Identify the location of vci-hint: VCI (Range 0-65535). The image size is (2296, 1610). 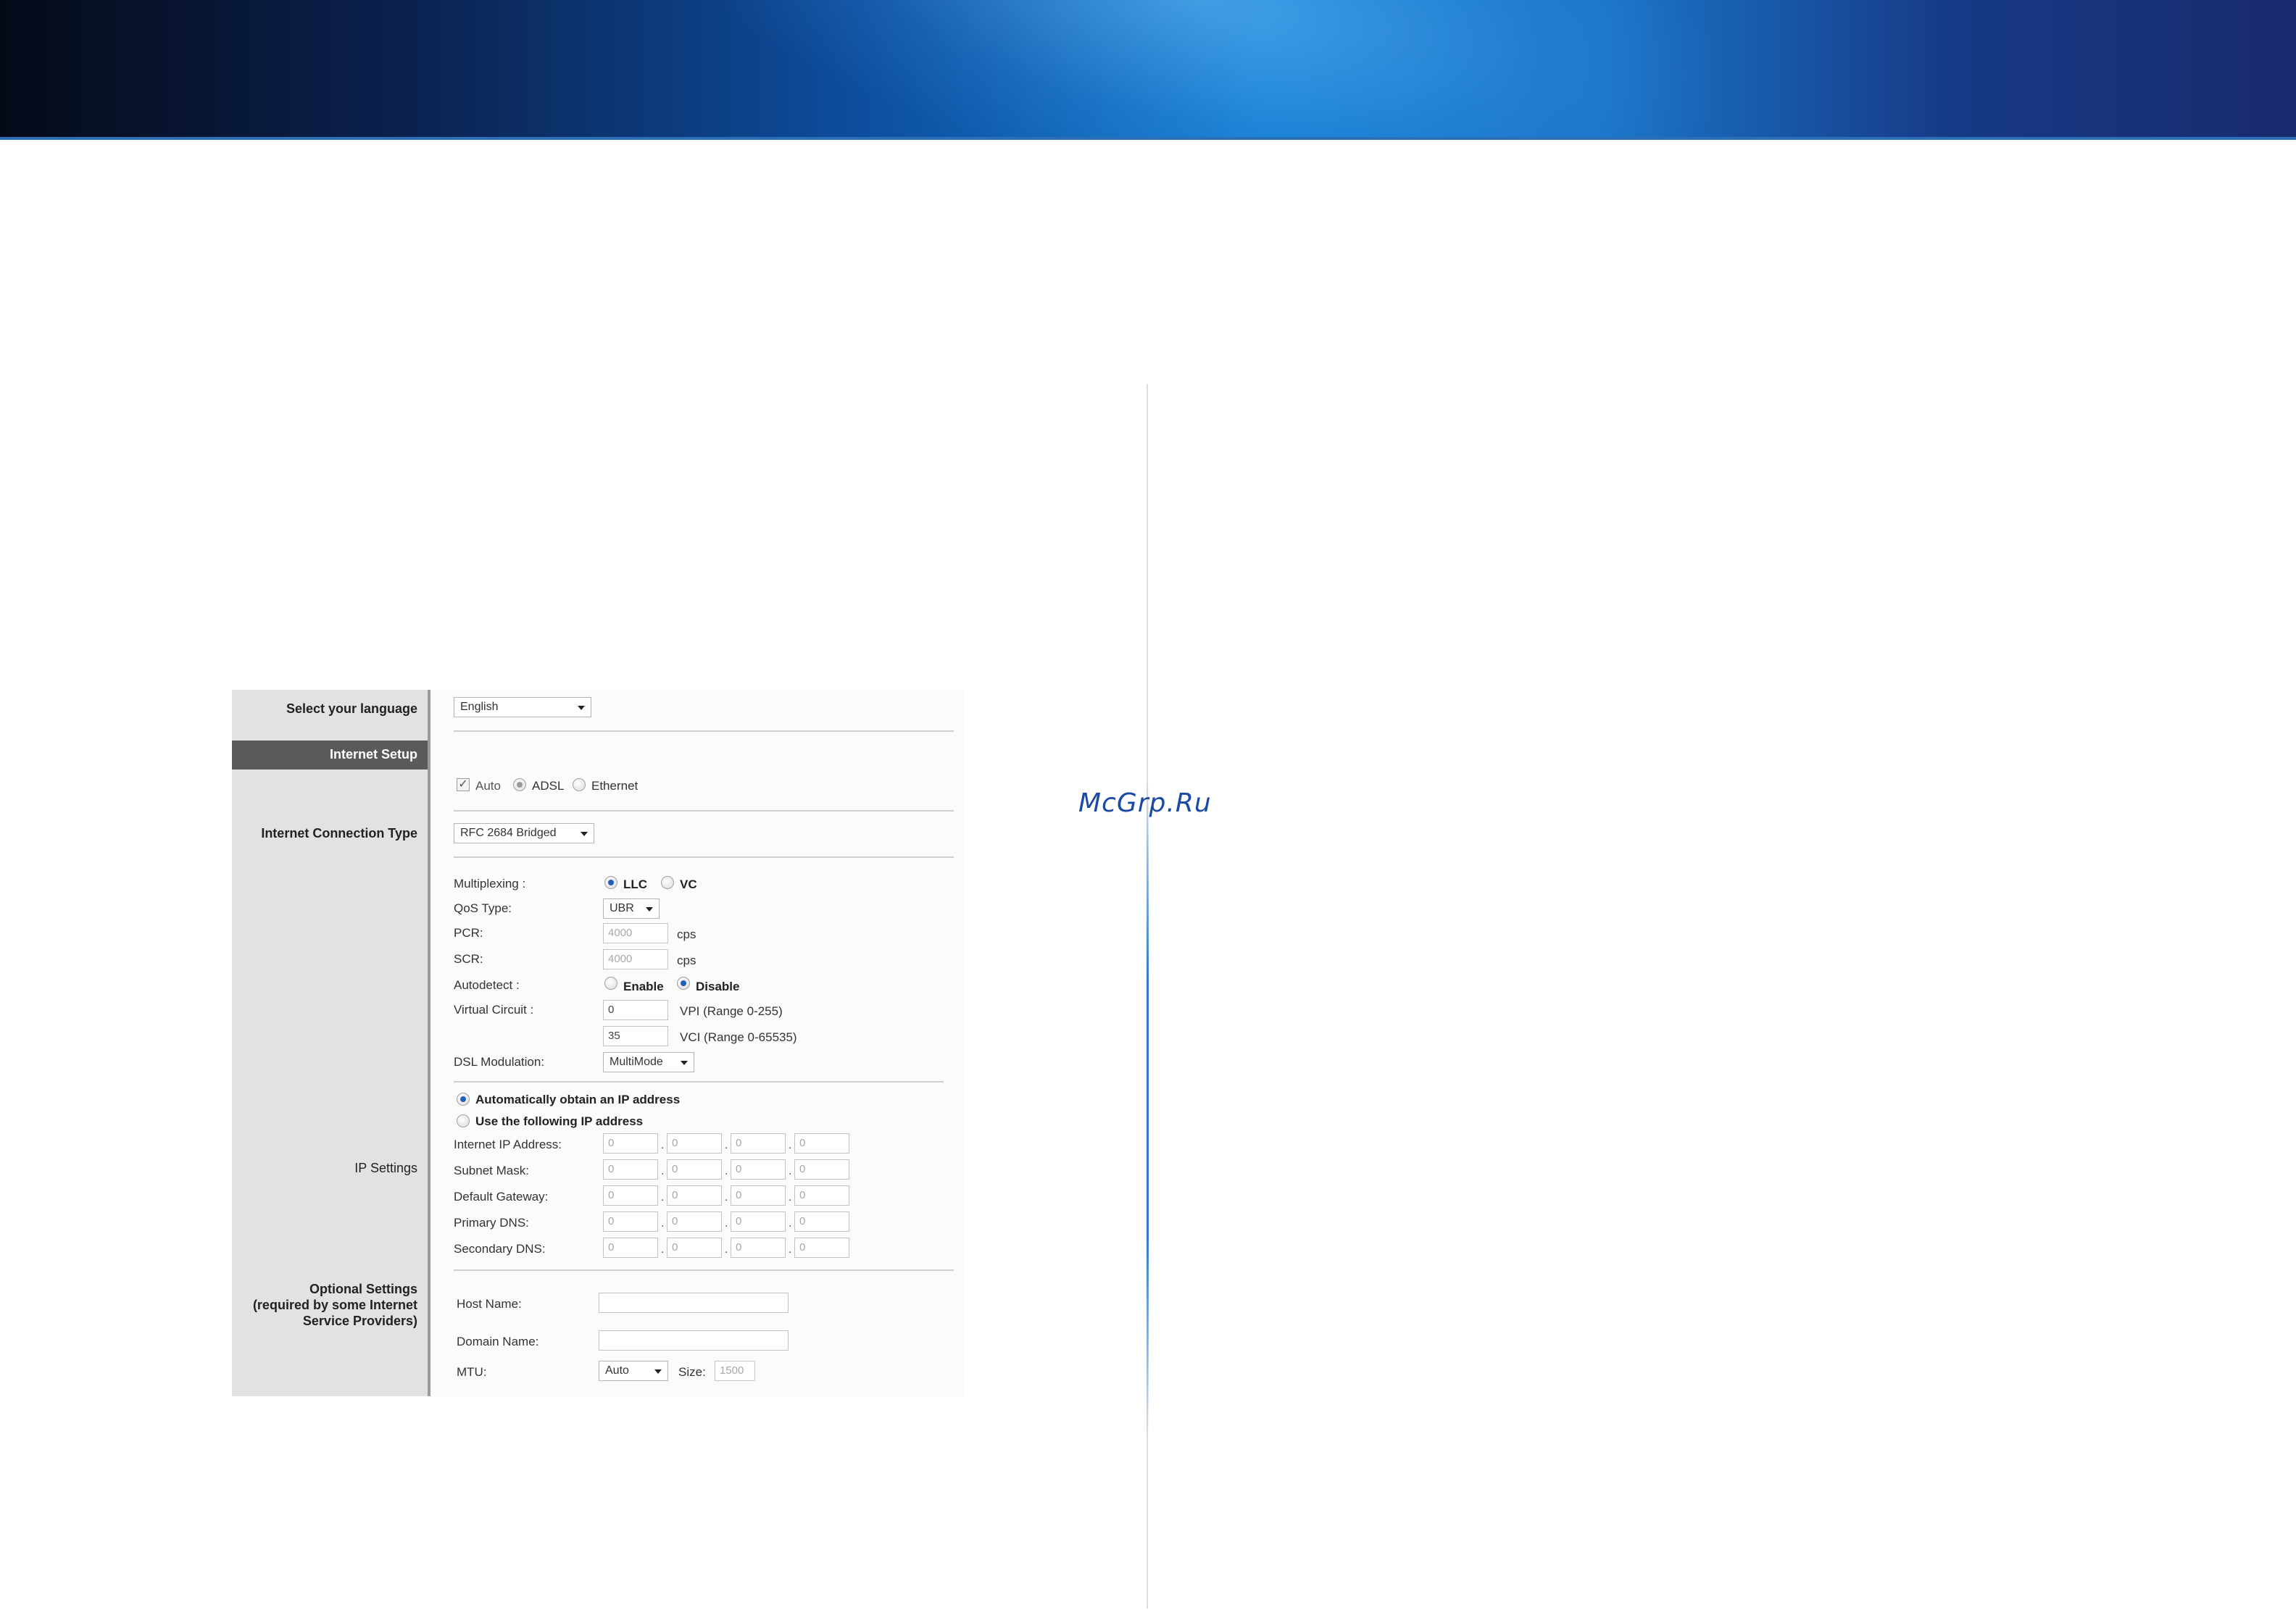
(738, 1037).